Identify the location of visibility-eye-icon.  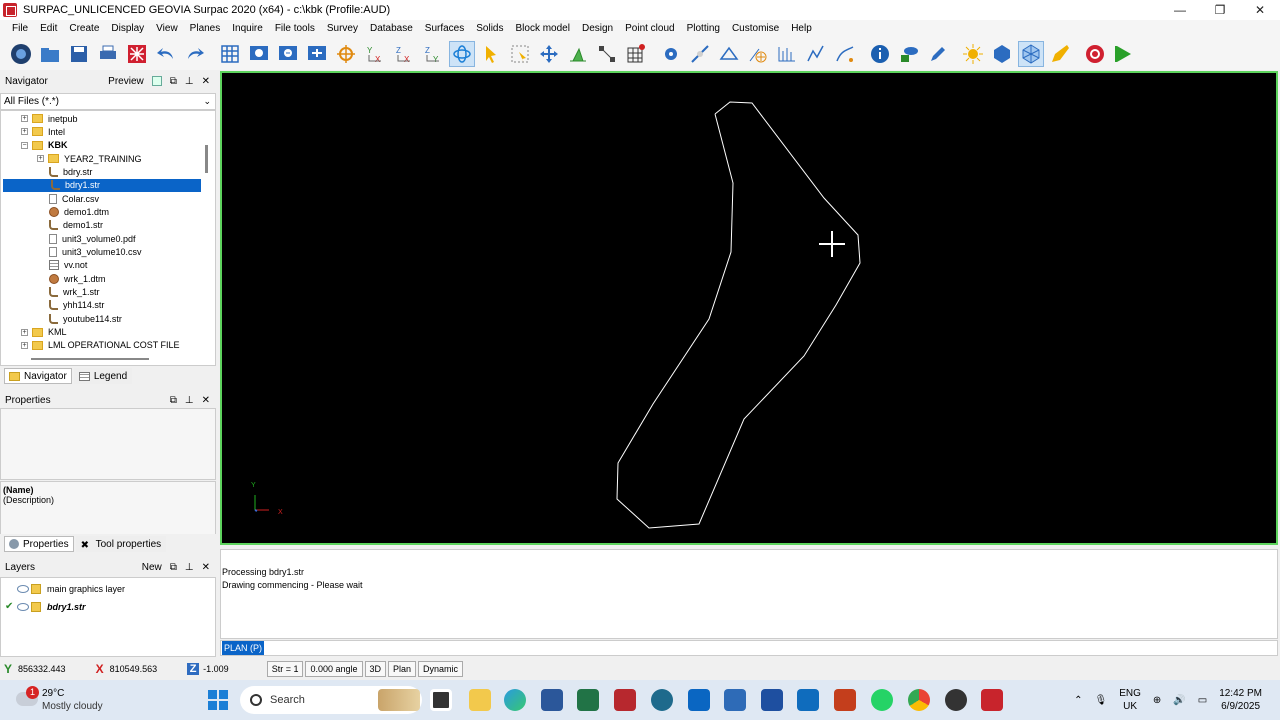
(909, 54).